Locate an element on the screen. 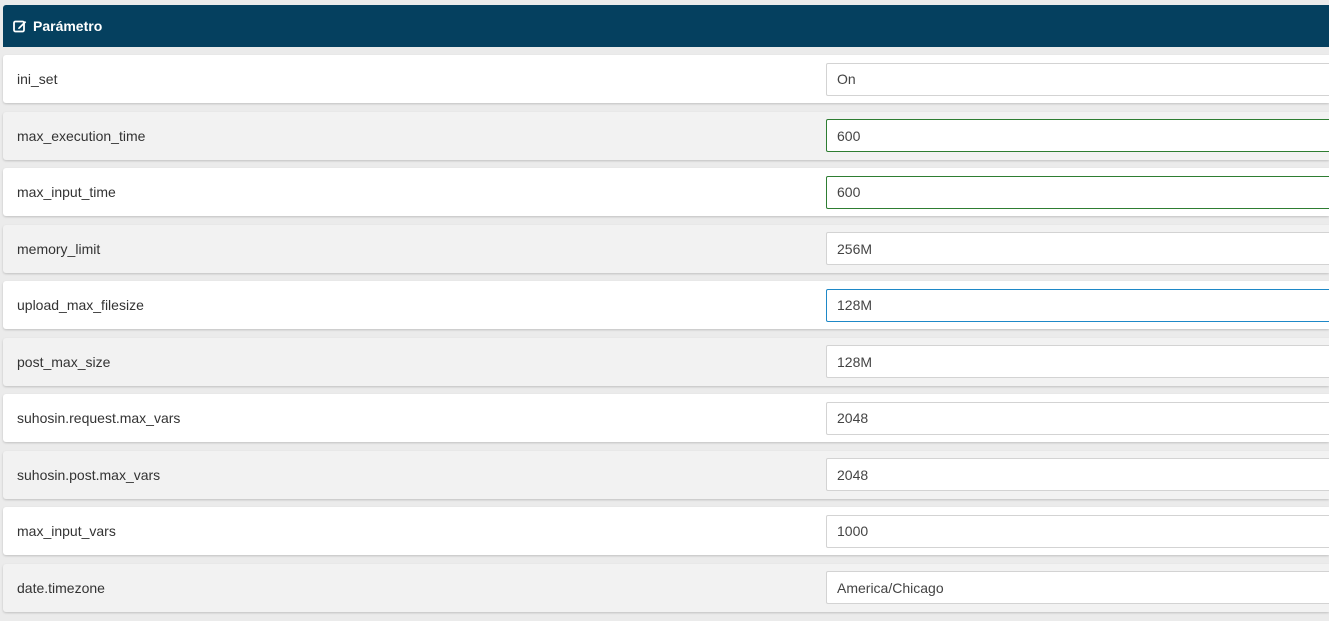 The height and width of the screenshot is (621, 1329). param-input-memory-limit is located at coordinates (1077, 248).